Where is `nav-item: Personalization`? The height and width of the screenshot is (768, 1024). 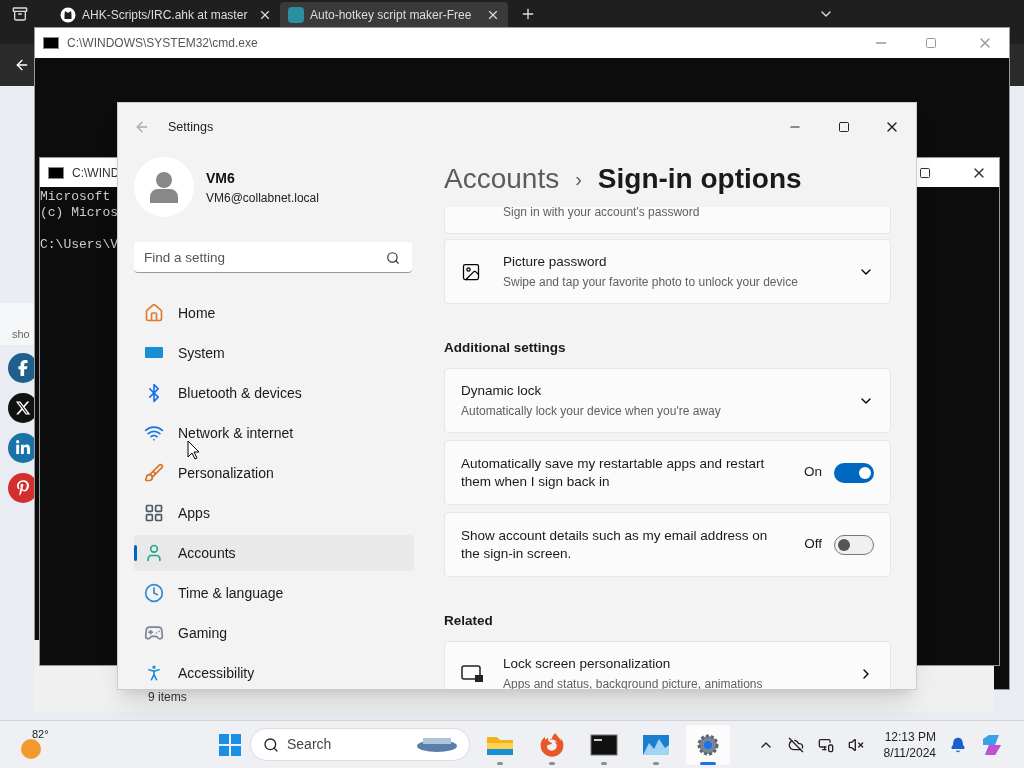
nav-item: Personalization is located at coordinates (274, 473).